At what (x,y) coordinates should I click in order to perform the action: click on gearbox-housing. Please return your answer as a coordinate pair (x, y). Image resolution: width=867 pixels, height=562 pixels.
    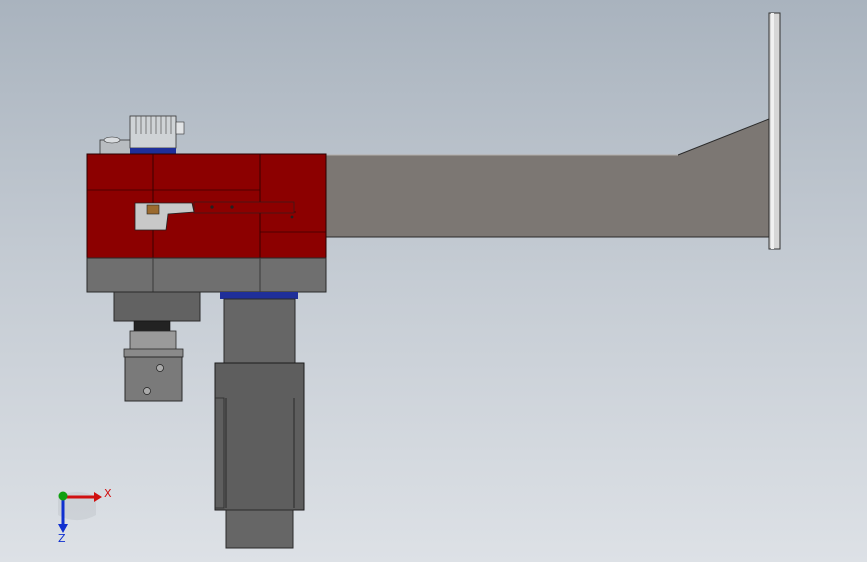
    Looking at the image, I should click on (206, 206).